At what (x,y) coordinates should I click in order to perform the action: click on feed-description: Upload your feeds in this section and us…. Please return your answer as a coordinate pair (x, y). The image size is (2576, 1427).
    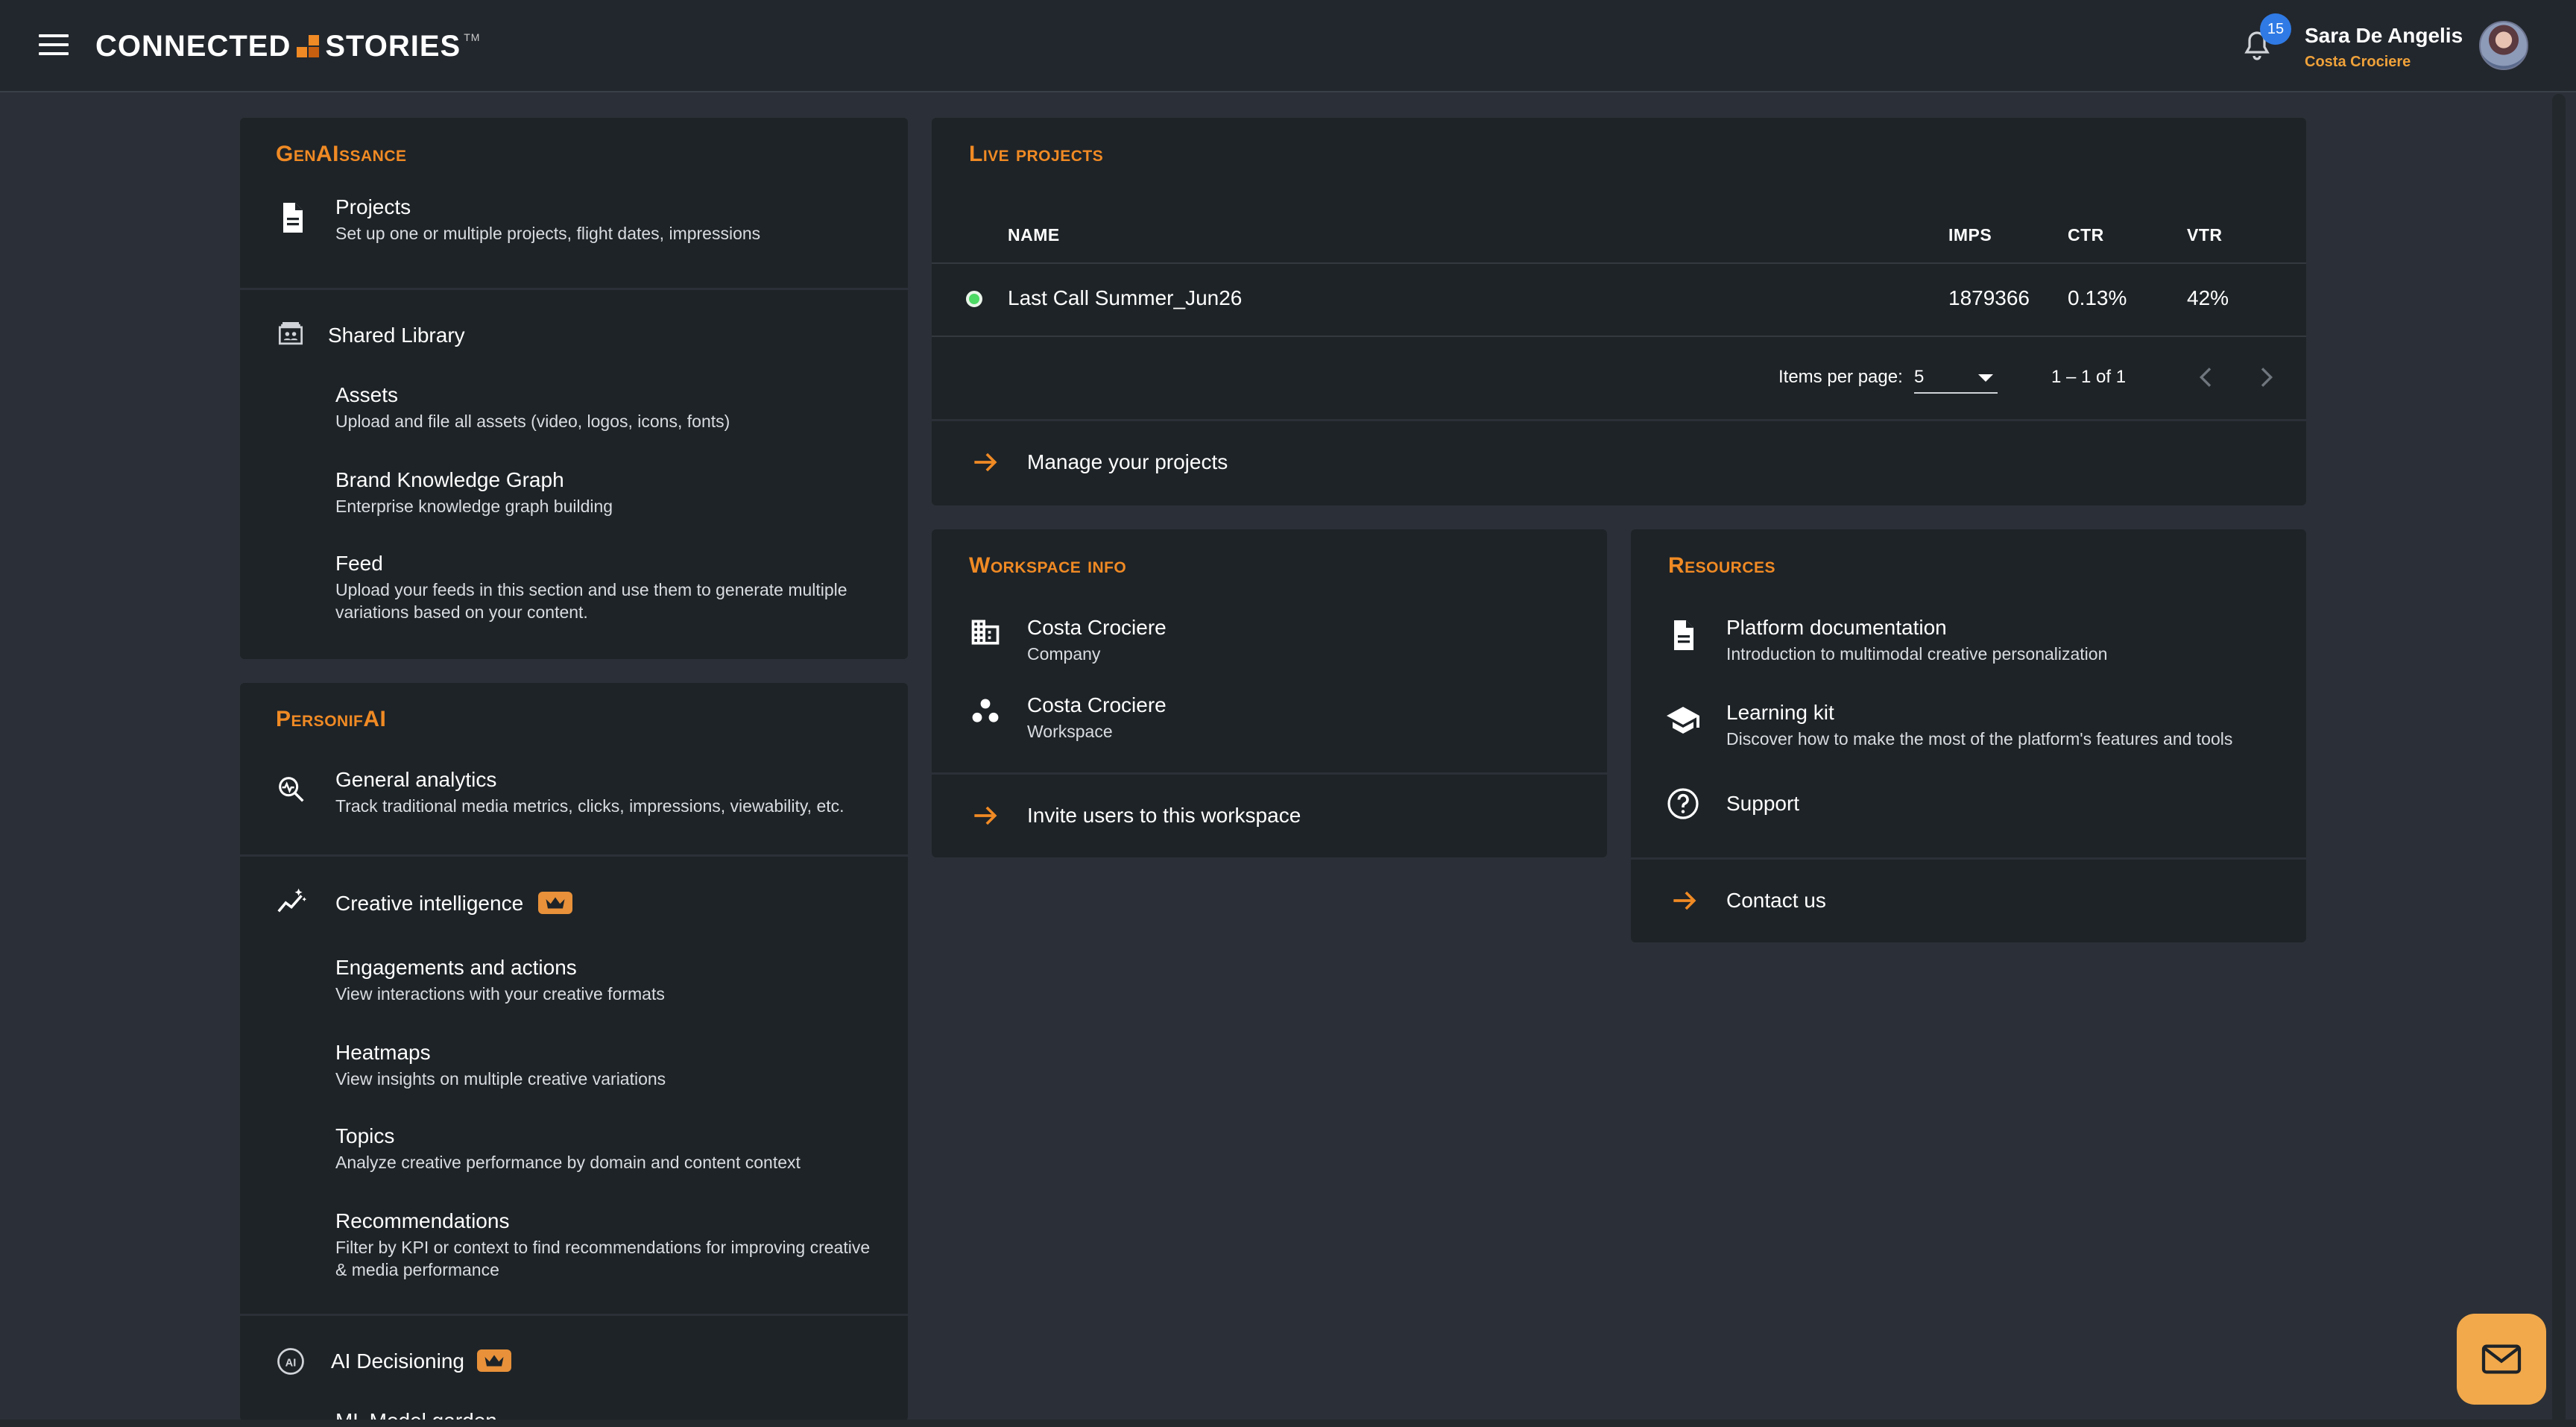
    Looking at the image, I should click on (591, 601).